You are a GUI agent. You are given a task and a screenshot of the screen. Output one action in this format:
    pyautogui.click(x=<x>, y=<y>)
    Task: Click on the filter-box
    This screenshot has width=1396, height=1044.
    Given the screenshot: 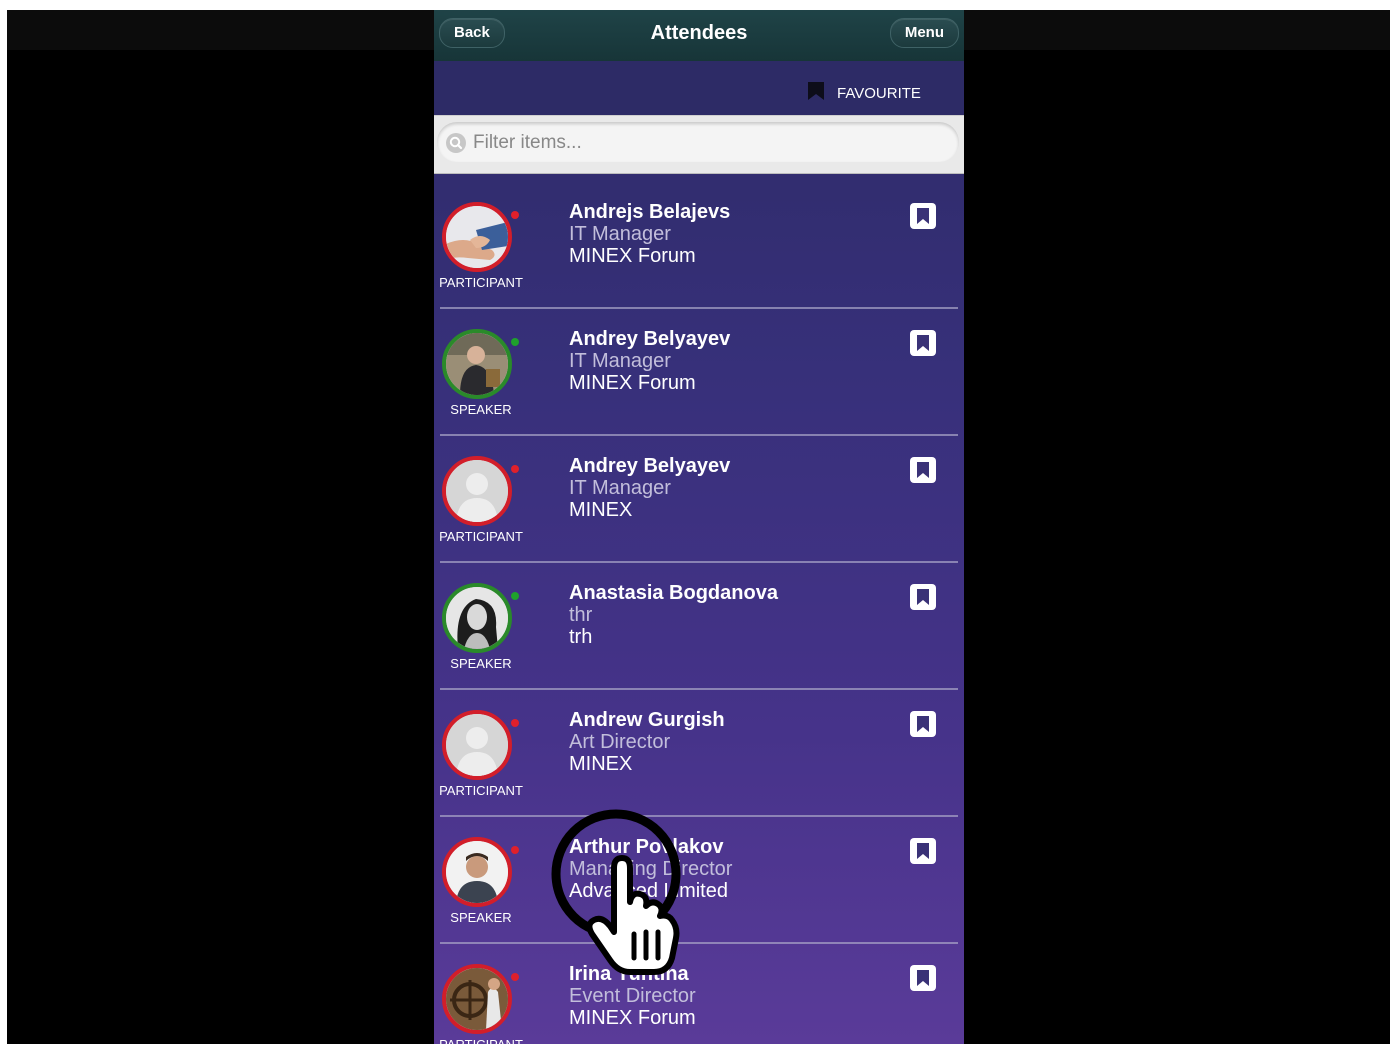 What is the action you would take?
    pyautogui.click(x=698, y=142)
    